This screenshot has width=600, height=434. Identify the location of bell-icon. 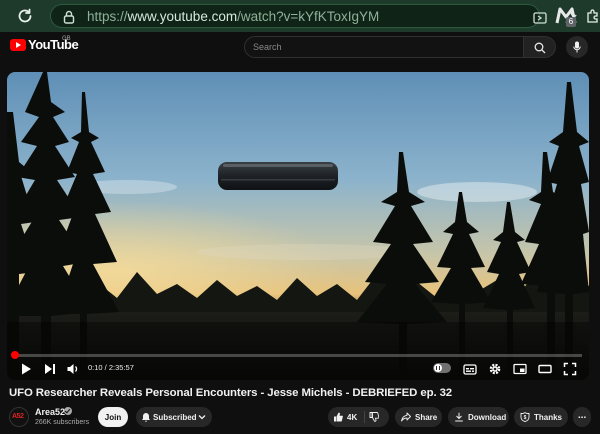
(146, 417).